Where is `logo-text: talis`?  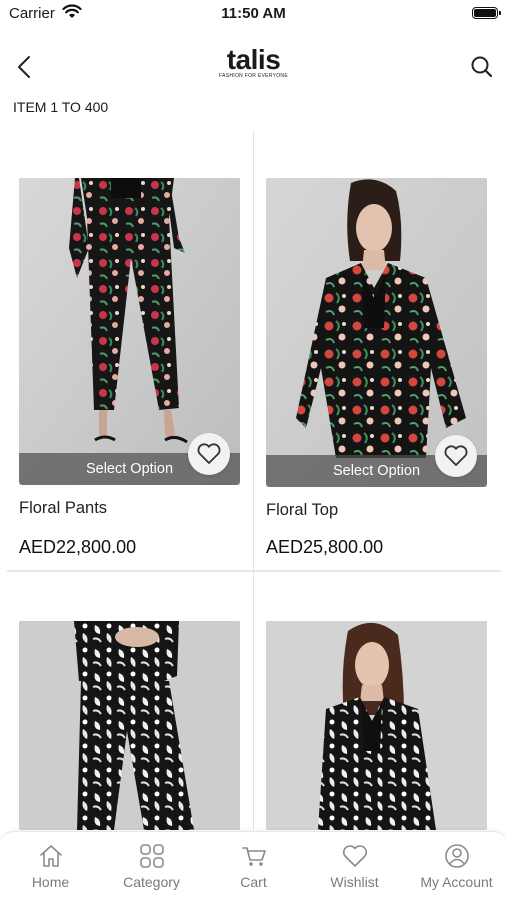 logo-text: talis is located at coordinates (253, 59).